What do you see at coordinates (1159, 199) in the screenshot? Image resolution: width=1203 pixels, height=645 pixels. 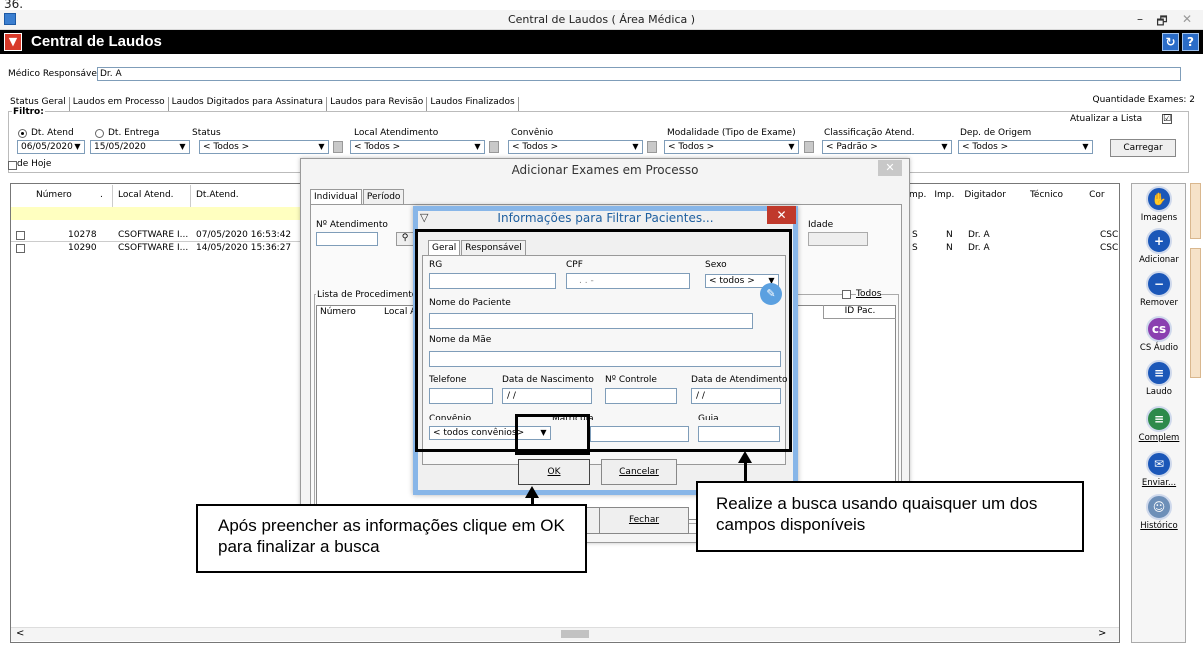 I see `hand-icon: ✋` at bounding box center [1159, 199].